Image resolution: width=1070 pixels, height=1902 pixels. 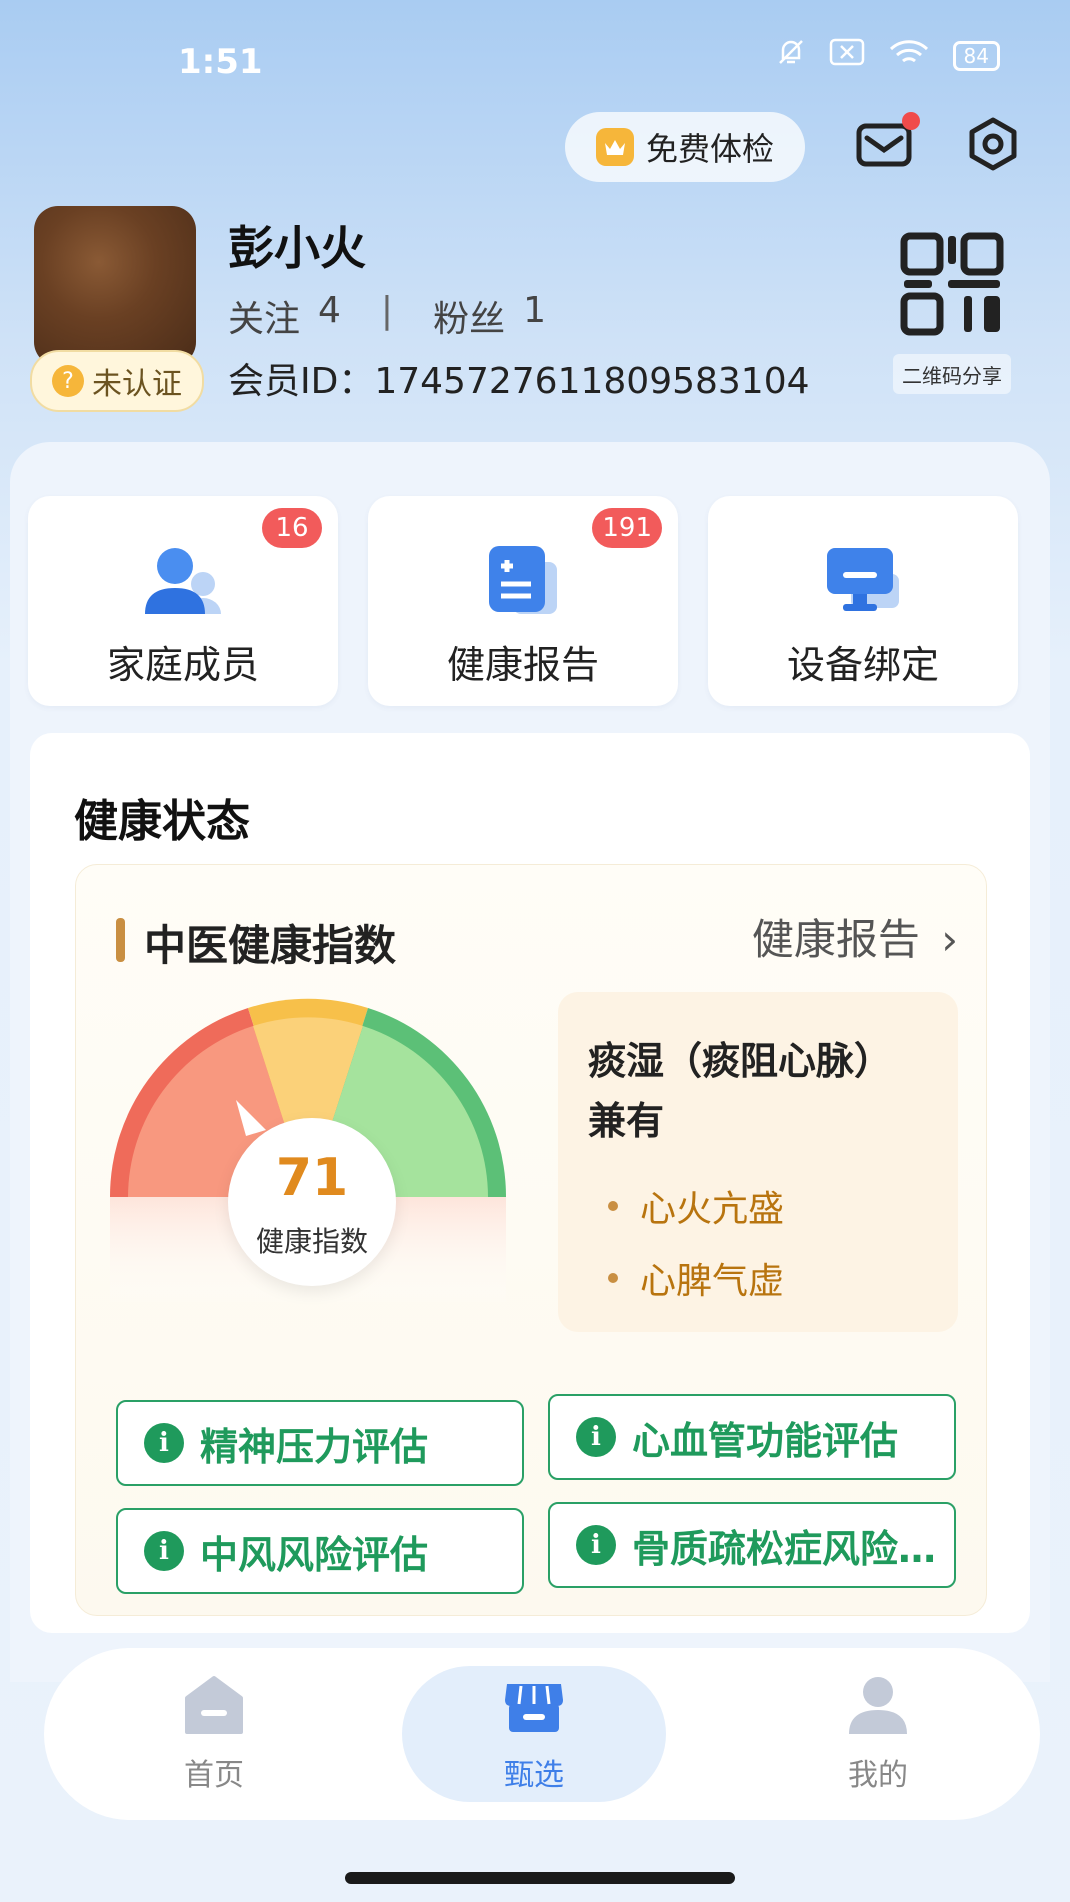 What do you see at coordinates (314, 1554) in the screenshot?
I see `assessment-label: 中风风险评估` at bounding box center [314, 1554].